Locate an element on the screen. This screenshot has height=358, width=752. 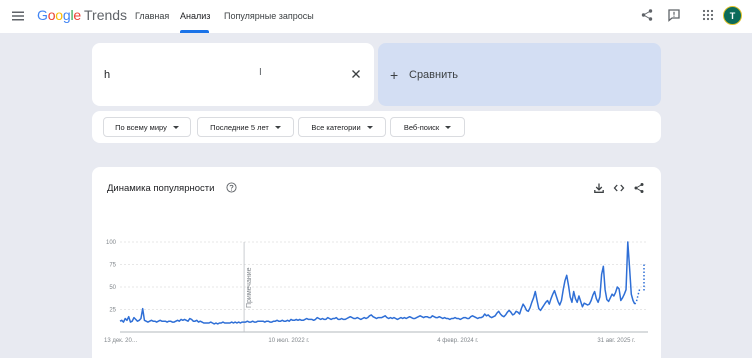
filter-time-label: Последние 5 лет is located at coordinates (239, 127).